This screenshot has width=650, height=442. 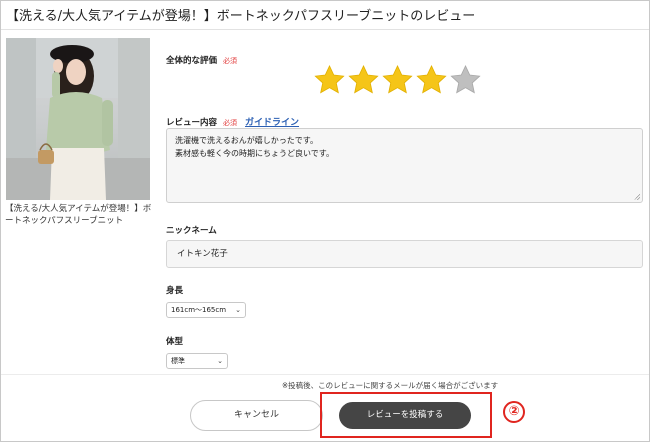 What do you see at coordinates (404, 254) in the screenshot?
I see `nickname-input: イトキン花子` at bounding box center [404, 254].